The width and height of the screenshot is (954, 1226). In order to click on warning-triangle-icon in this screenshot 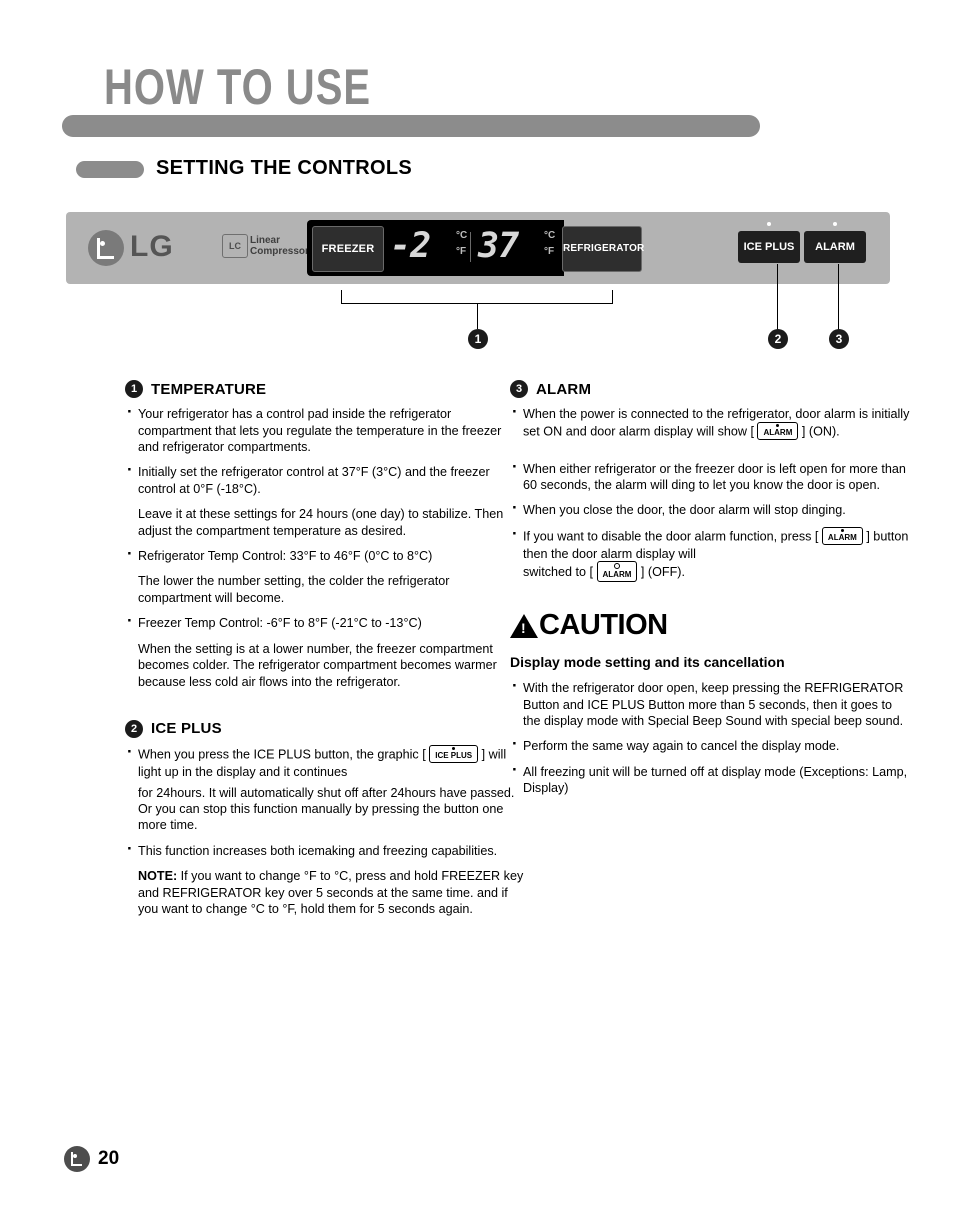, I will do `click(524, 625)`.